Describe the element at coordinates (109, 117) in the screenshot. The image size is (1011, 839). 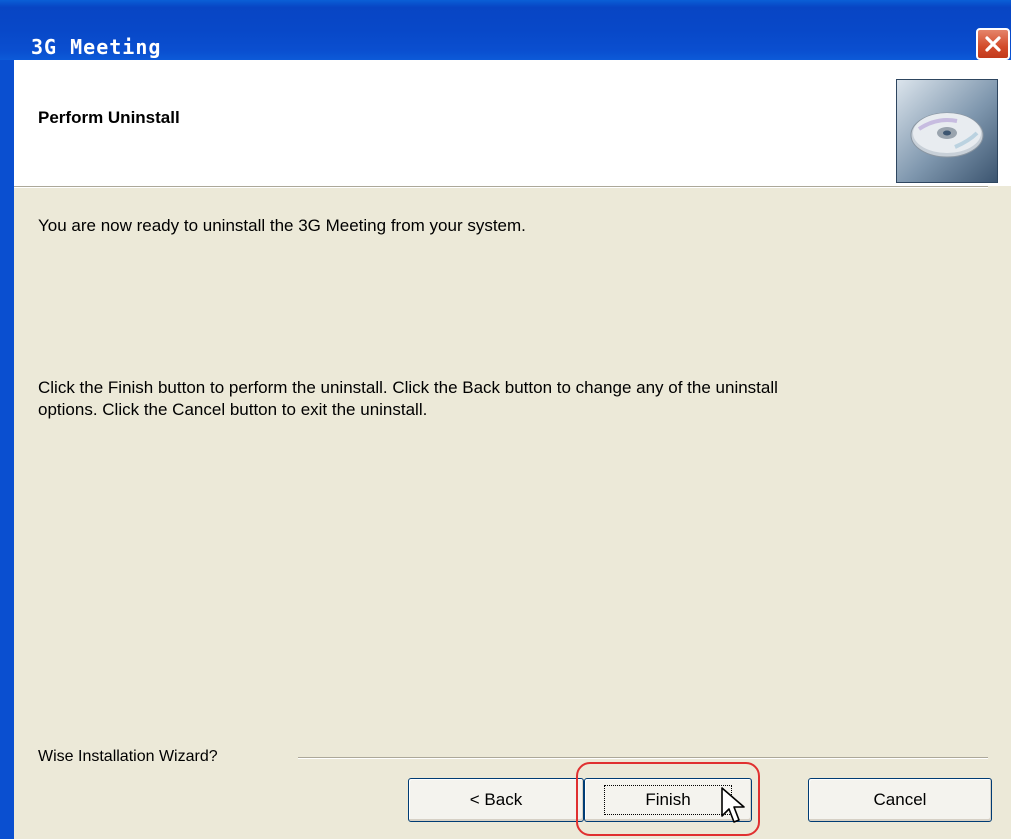
I see `page-title: Perform Uninstall` at that location.